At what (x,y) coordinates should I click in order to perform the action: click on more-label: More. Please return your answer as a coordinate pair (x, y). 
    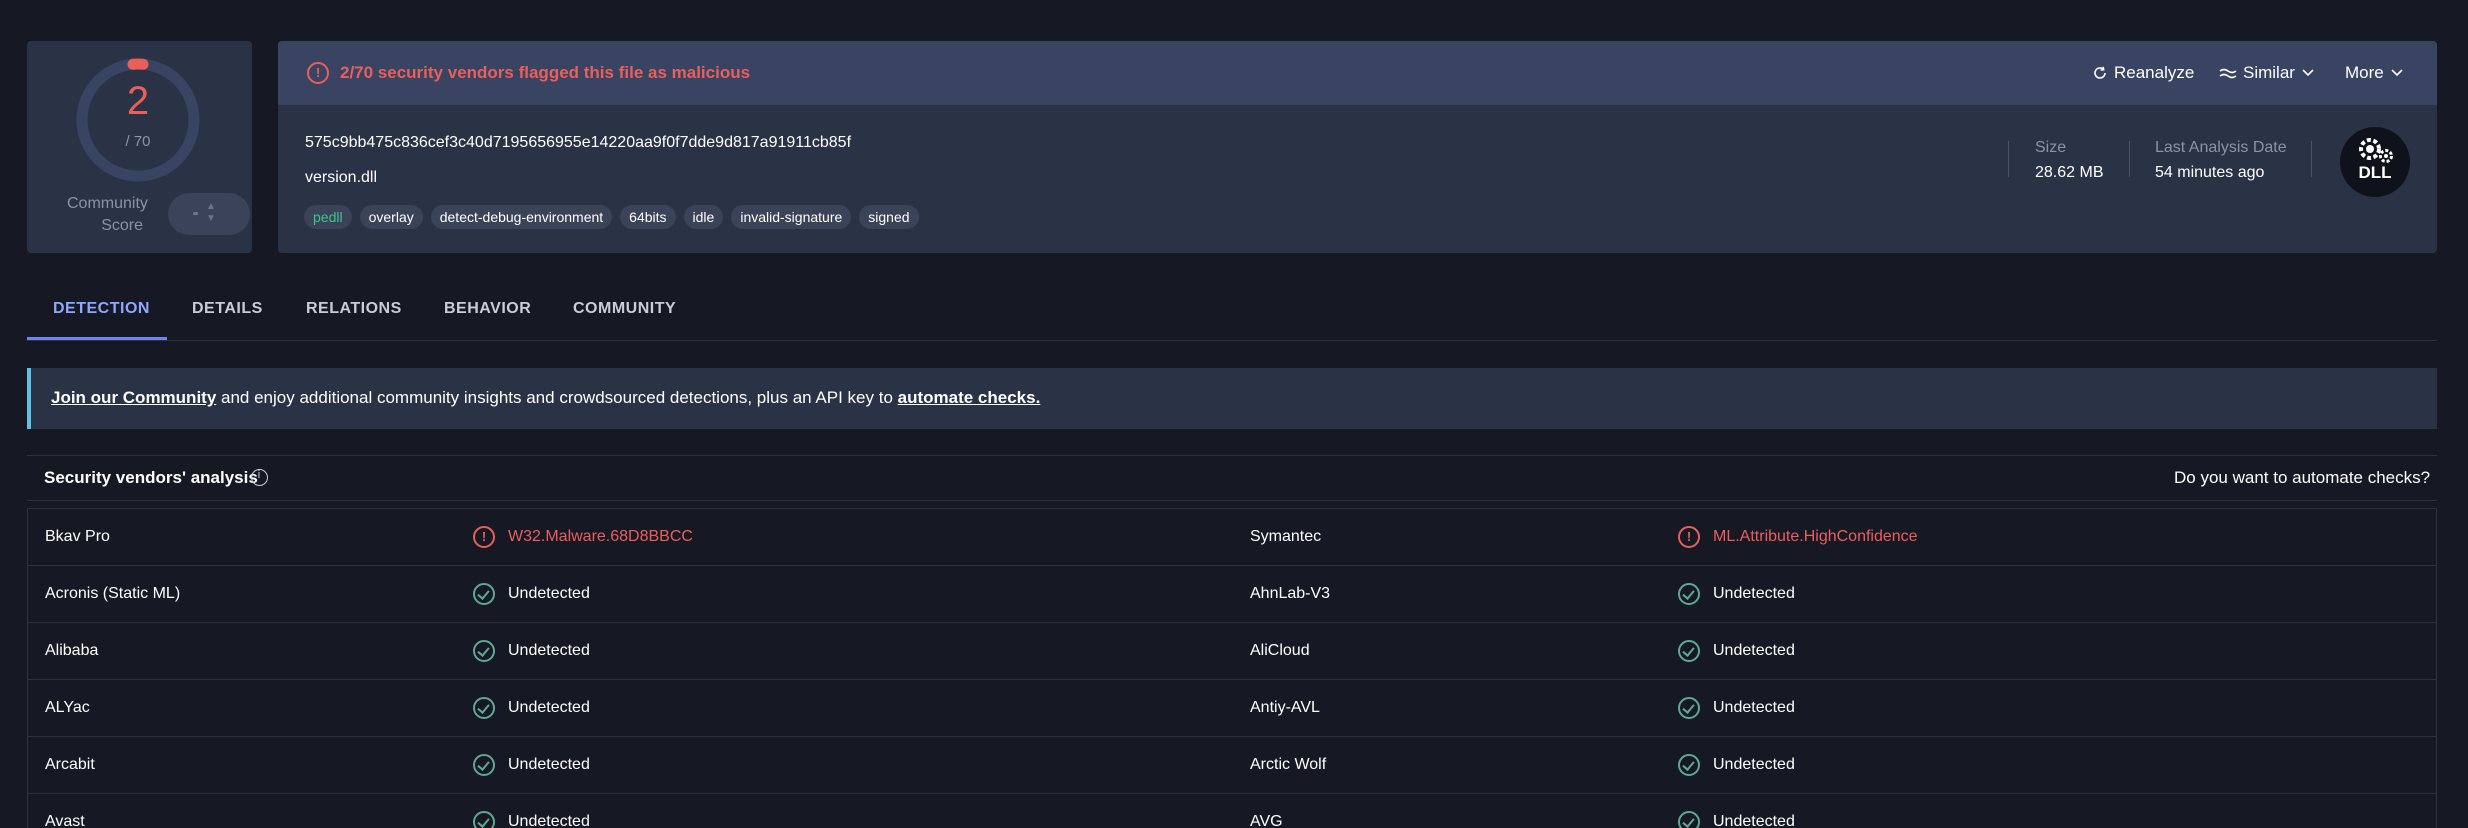
    Looking at the image, I should click on (2364, 72).